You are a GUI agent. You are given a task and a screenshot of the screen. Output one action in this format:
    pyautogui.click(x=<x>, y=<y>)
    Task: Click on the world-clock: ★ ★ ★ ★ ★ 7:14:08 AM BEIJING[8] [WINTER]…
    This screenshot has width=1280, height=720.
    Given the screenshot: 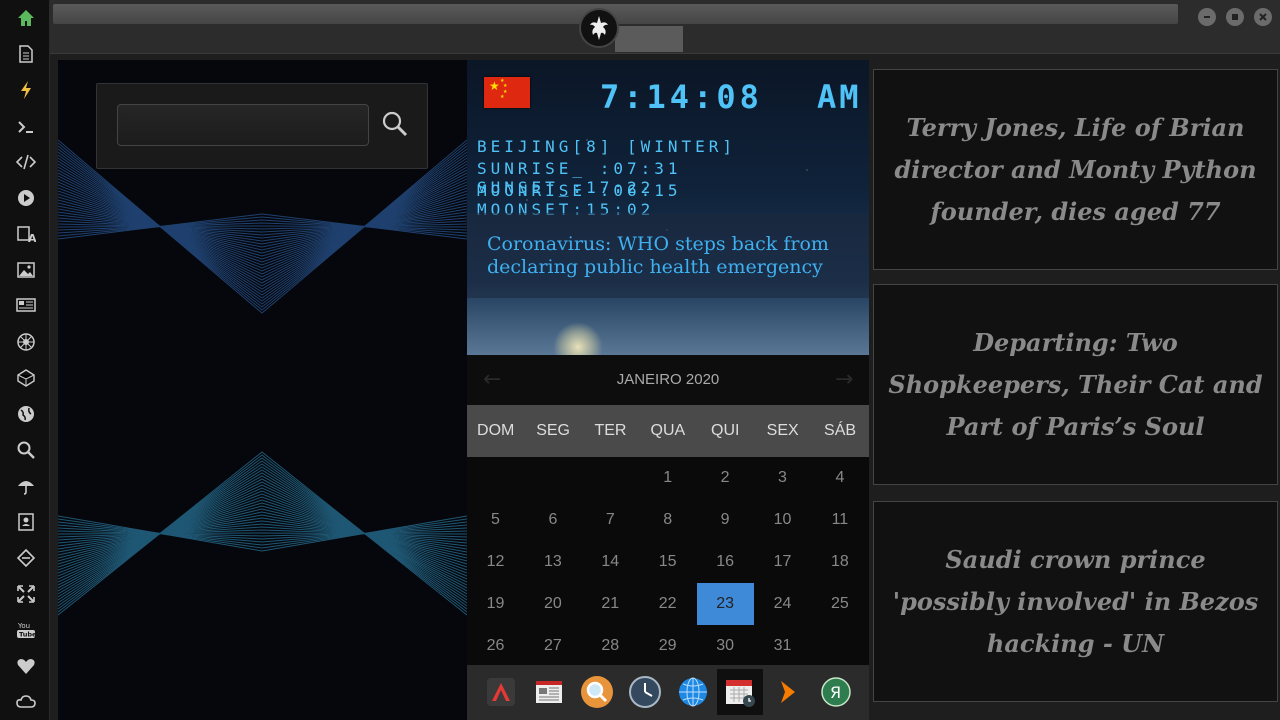 What is the action you would take?
    pyautogui.click(x=668, y=207)
    